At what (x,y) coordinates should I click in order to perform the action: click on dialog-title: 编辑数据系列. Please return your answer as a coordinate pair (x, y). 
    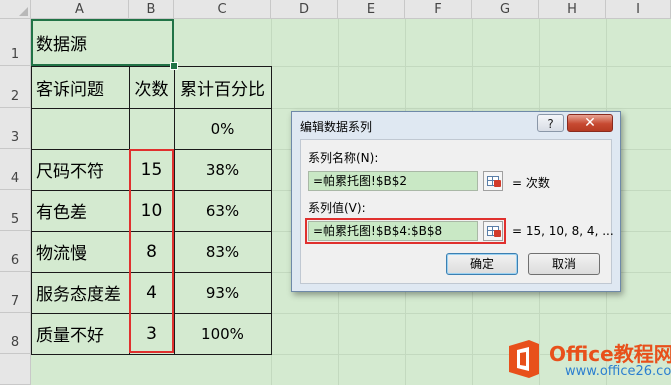
    Looking at the image, I should click on (336, 127).